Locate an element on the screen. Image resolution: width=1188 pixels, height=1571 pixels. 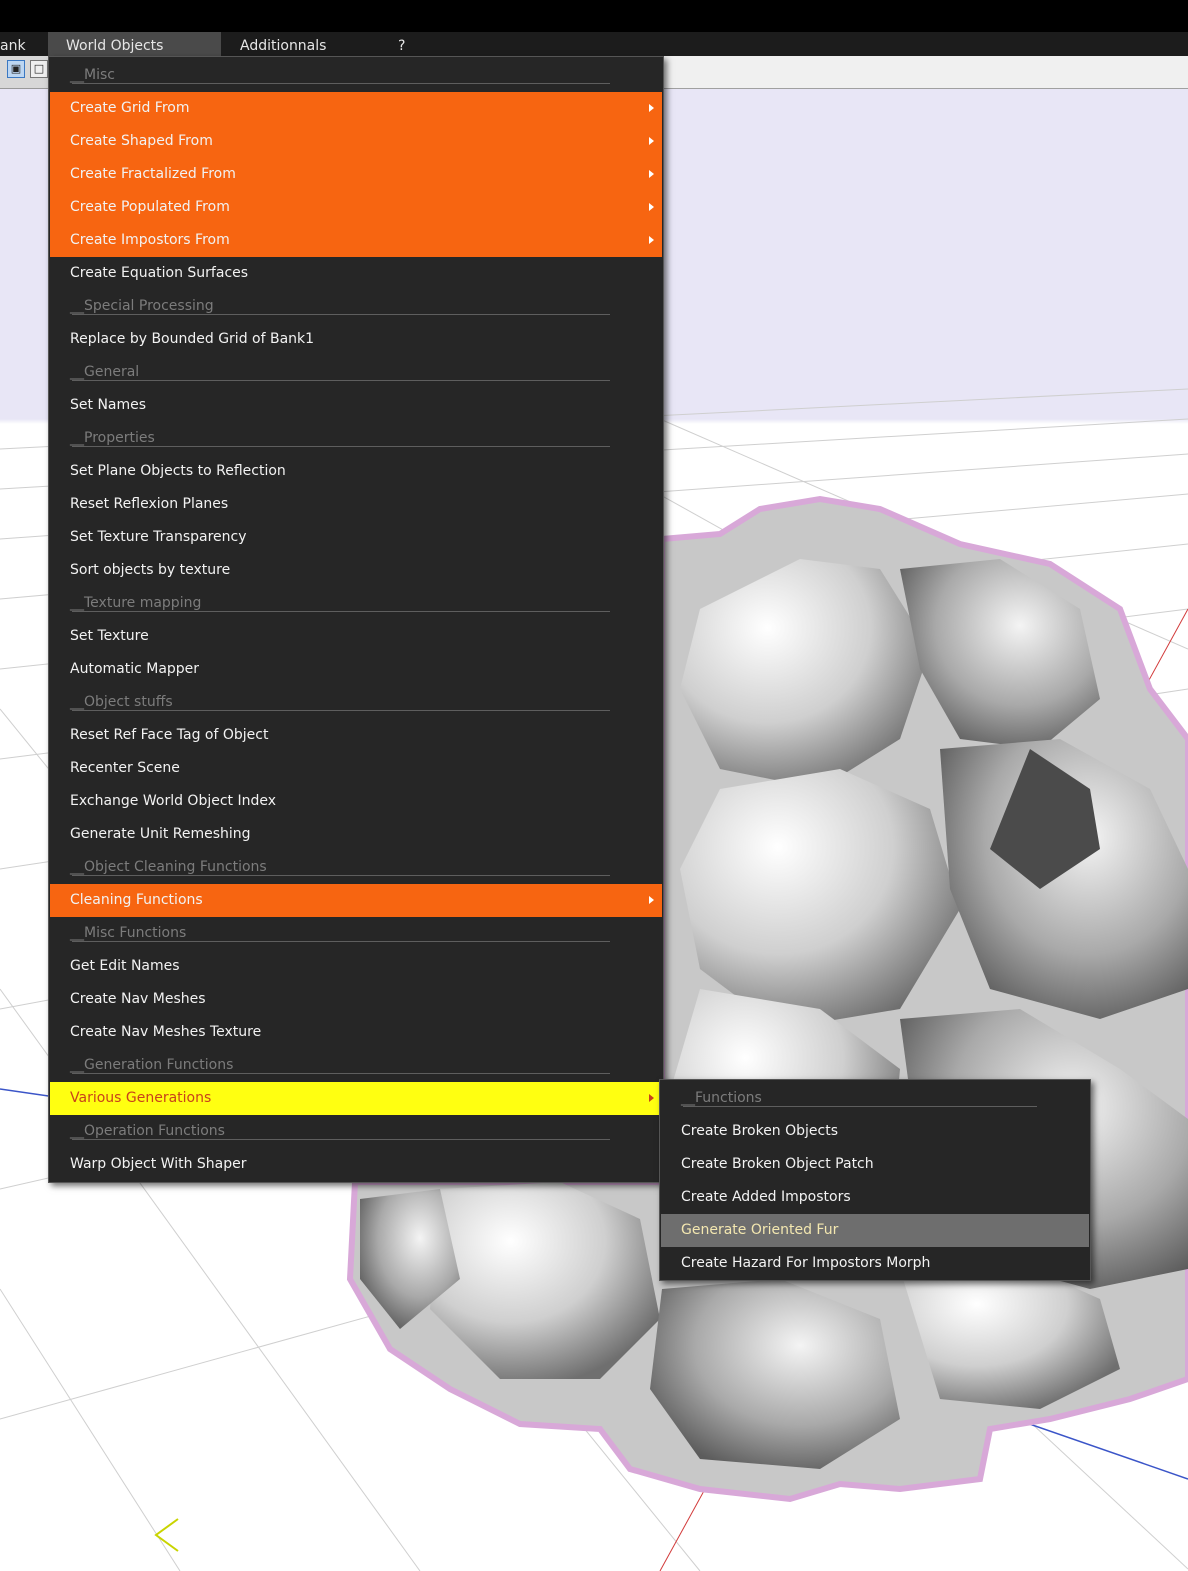
menu-item-set-plane-objects-to-reflection: Set Plane Objects to Reflection is located at coordinates (356, 471).